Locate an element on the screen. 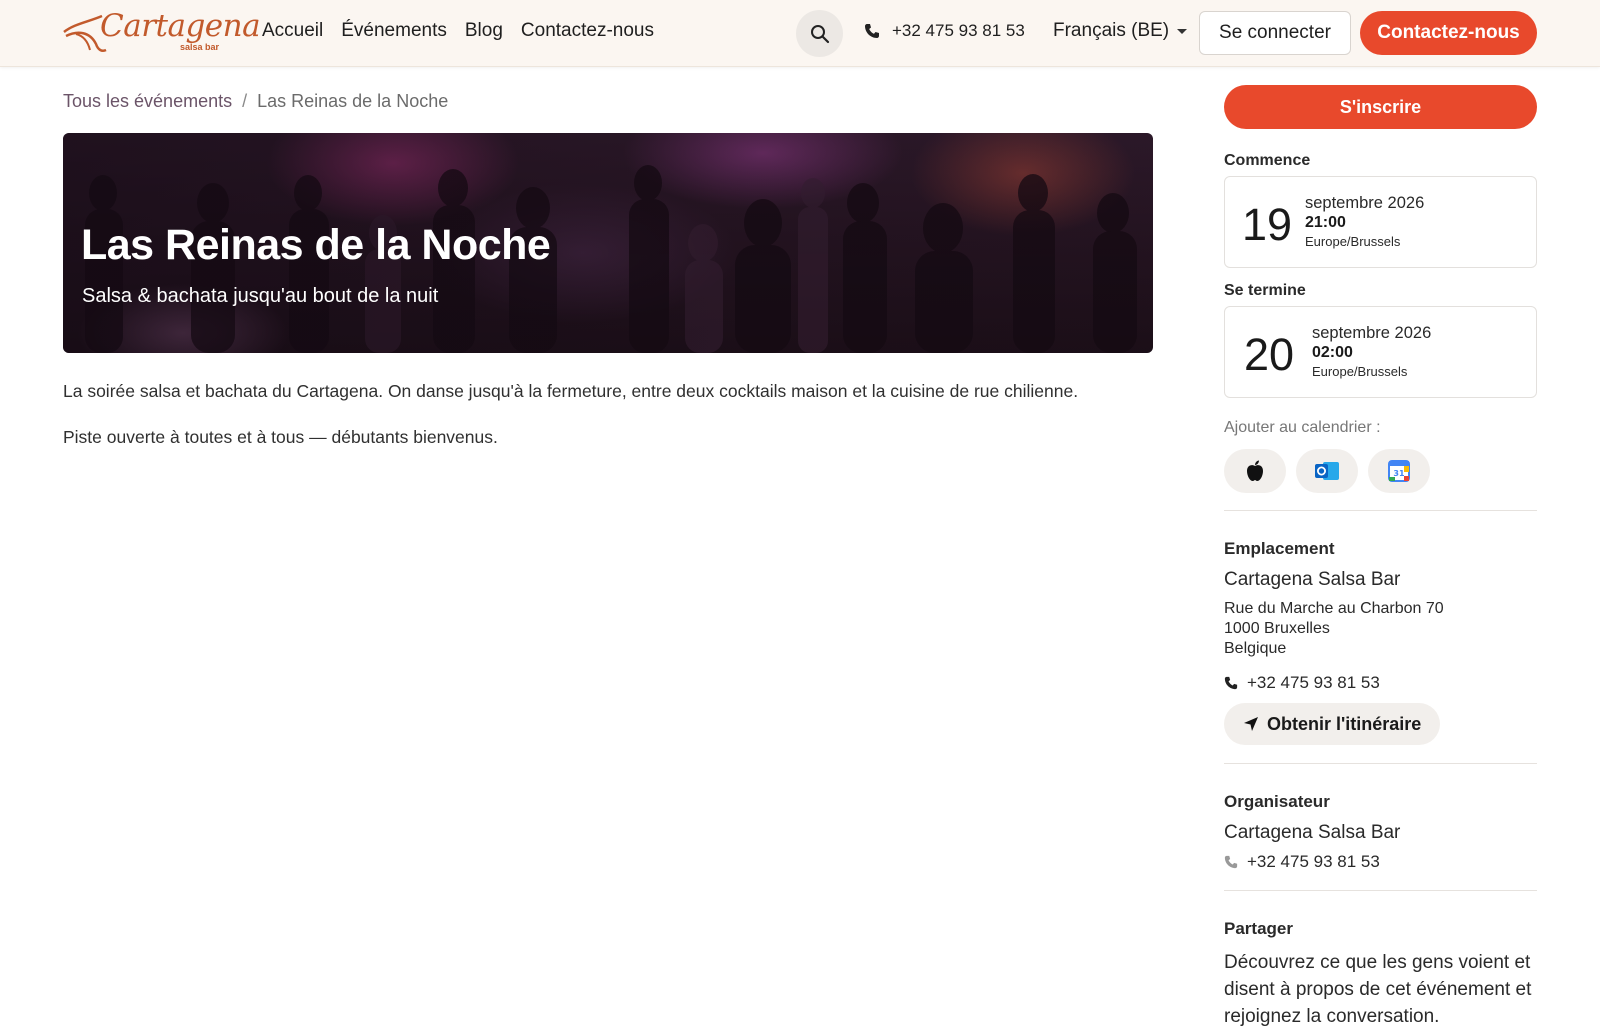 This screenshot has height=1028, width=1600. register-button: S'inscrire is located at coordinates (1380, 107).